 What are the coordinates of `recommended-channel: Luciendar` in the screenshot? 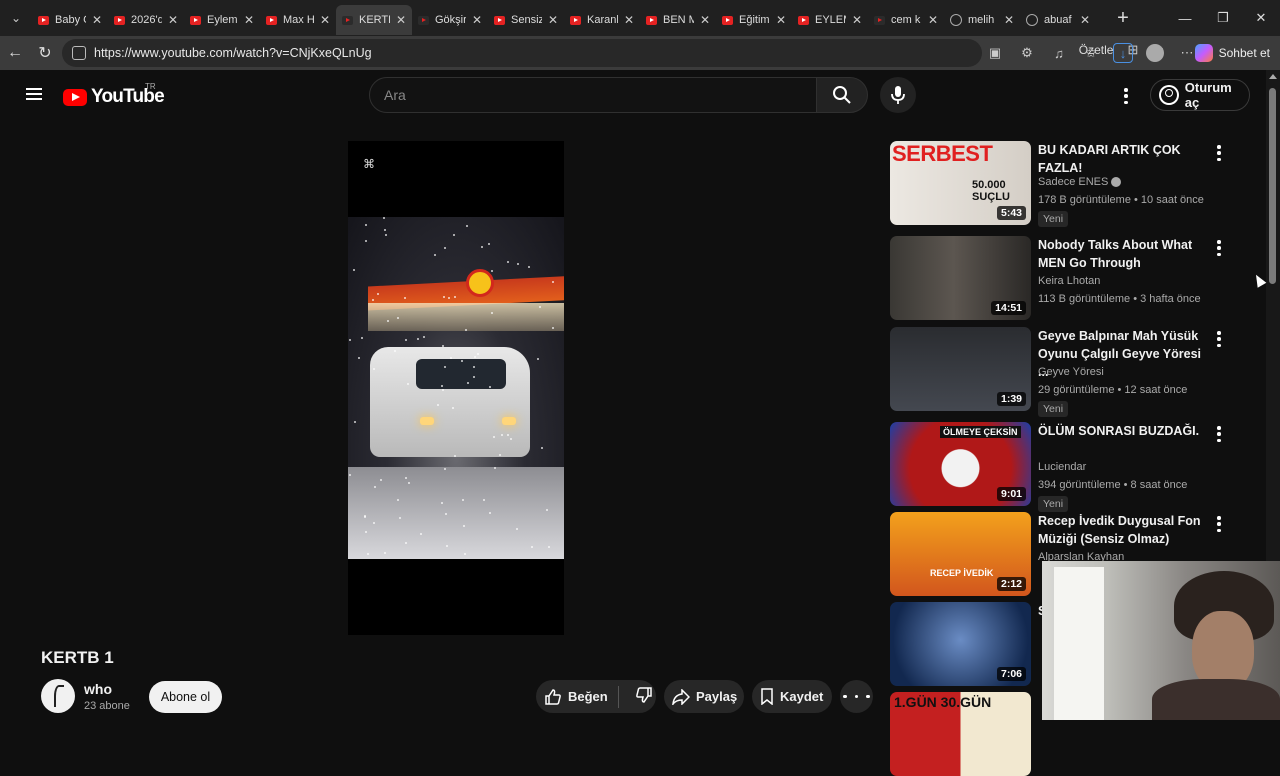 It's located at (1062, 467).